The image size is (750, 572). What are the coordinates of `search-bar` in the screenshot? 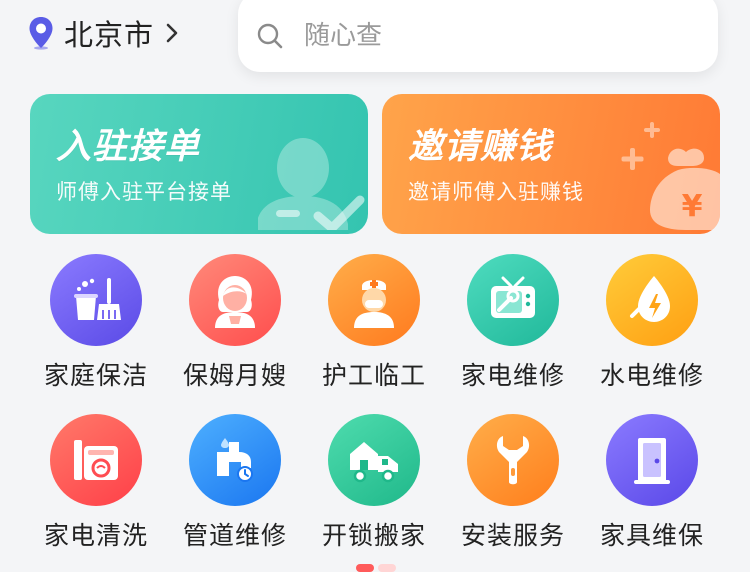 It's located at (478, 36).